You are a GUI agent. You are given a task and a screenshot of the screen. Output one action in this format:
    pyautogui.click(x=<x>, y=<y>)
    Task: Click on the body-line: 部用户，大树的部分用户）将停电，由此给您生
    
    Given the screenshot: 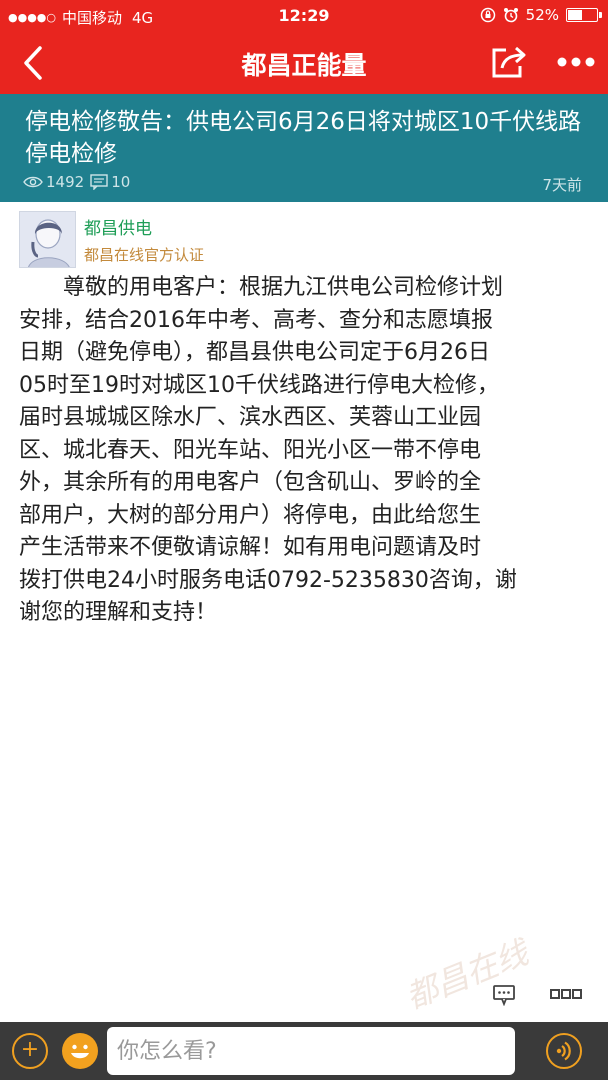 What is the action you would take?
    pyautogui.click(x=250, y=515)
    